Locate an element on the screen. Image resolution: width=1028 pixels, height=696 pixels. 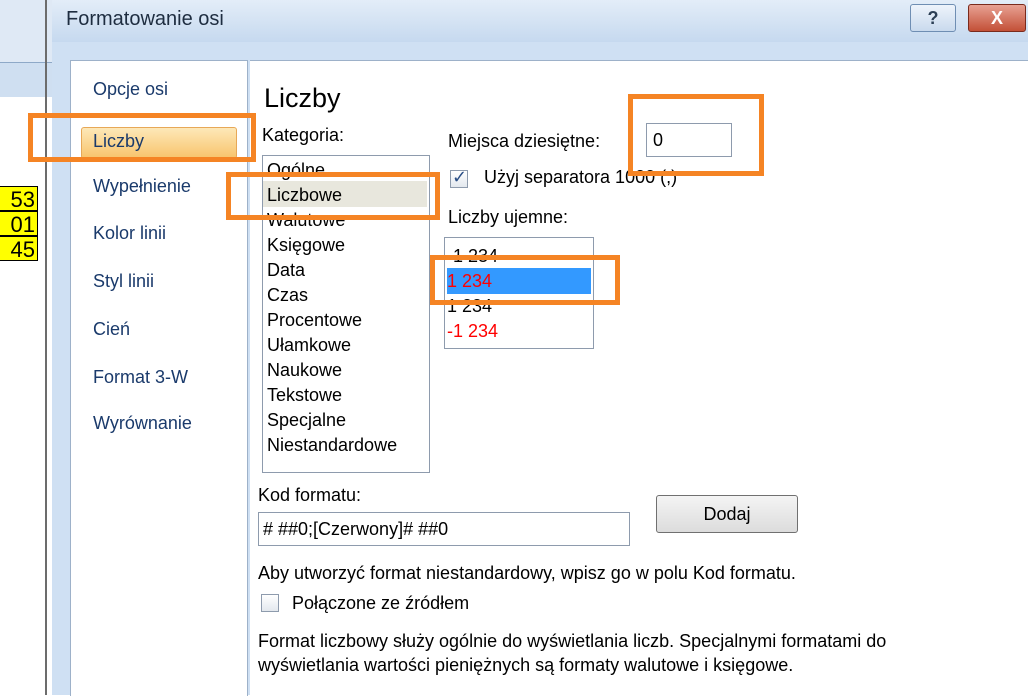
decimal-places-input: 0 is located at coordinates (689, 140).